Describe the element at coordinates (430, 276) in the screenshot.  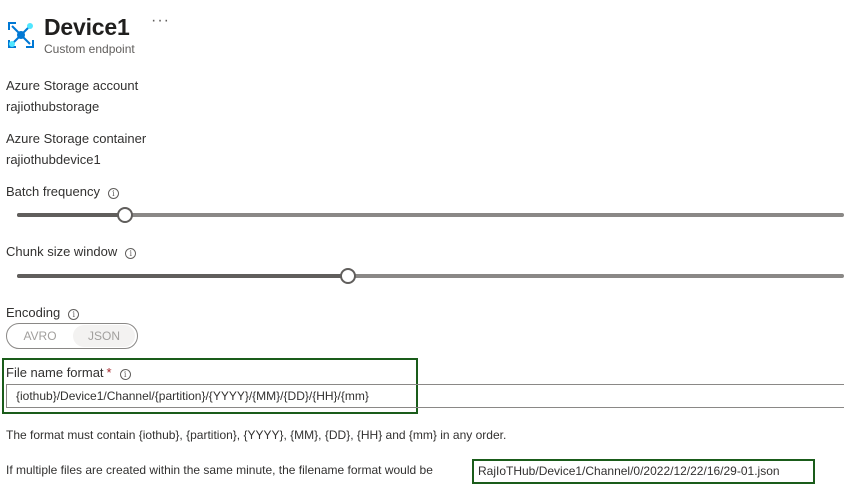
I see `chunk-size-slider` at that location.